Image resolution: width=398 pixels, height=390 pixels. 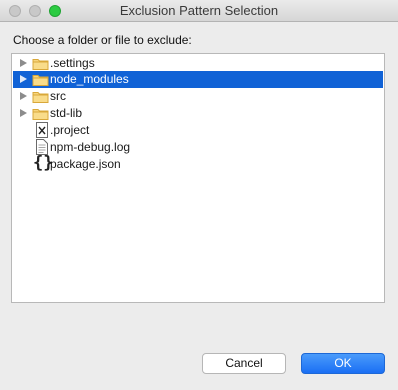 I want to click on instruction-label: Choose a folder or file to exclude:, so click(x=102, y=40).